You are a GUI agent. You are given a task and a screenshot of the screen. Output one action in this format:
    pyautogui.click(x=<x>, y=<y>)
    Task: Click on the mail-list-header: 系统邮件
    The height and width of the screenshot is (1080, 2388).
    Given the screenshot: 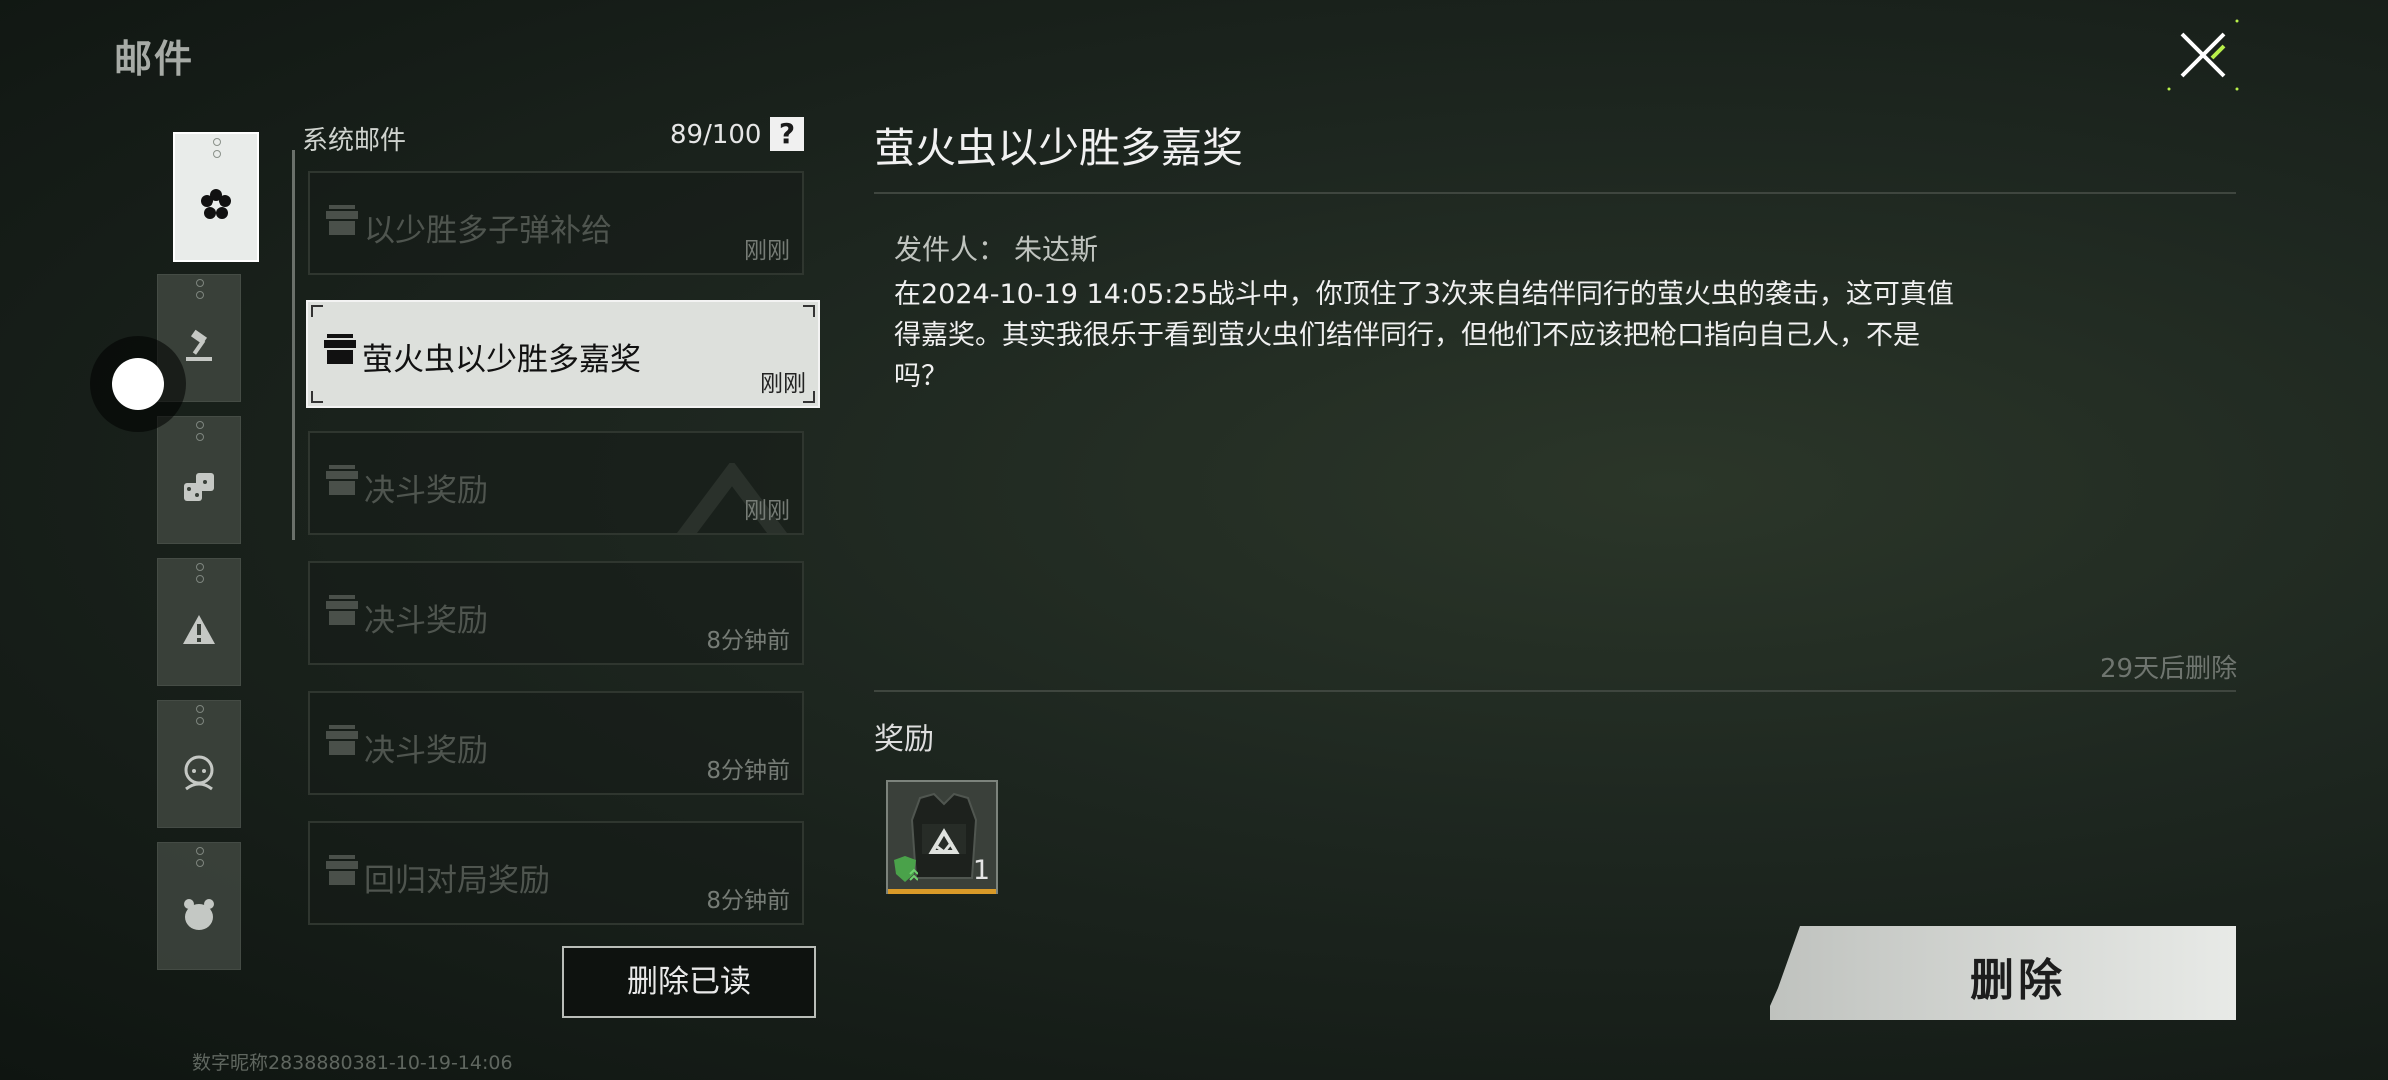 What is the action you would take?
    pyautogui.click(x=354, y=141)
    